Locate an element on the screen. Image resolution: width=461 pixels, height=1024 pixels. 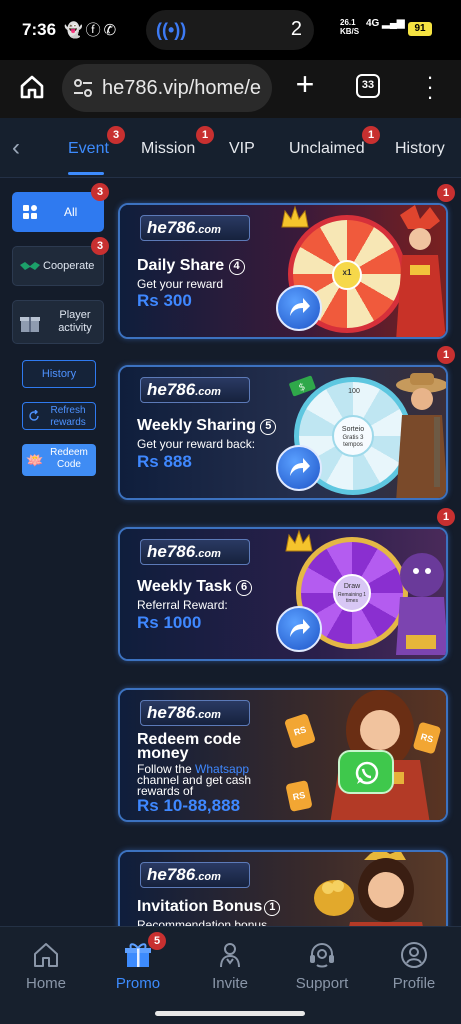
headset-icon is located at coordinates (322, 955).